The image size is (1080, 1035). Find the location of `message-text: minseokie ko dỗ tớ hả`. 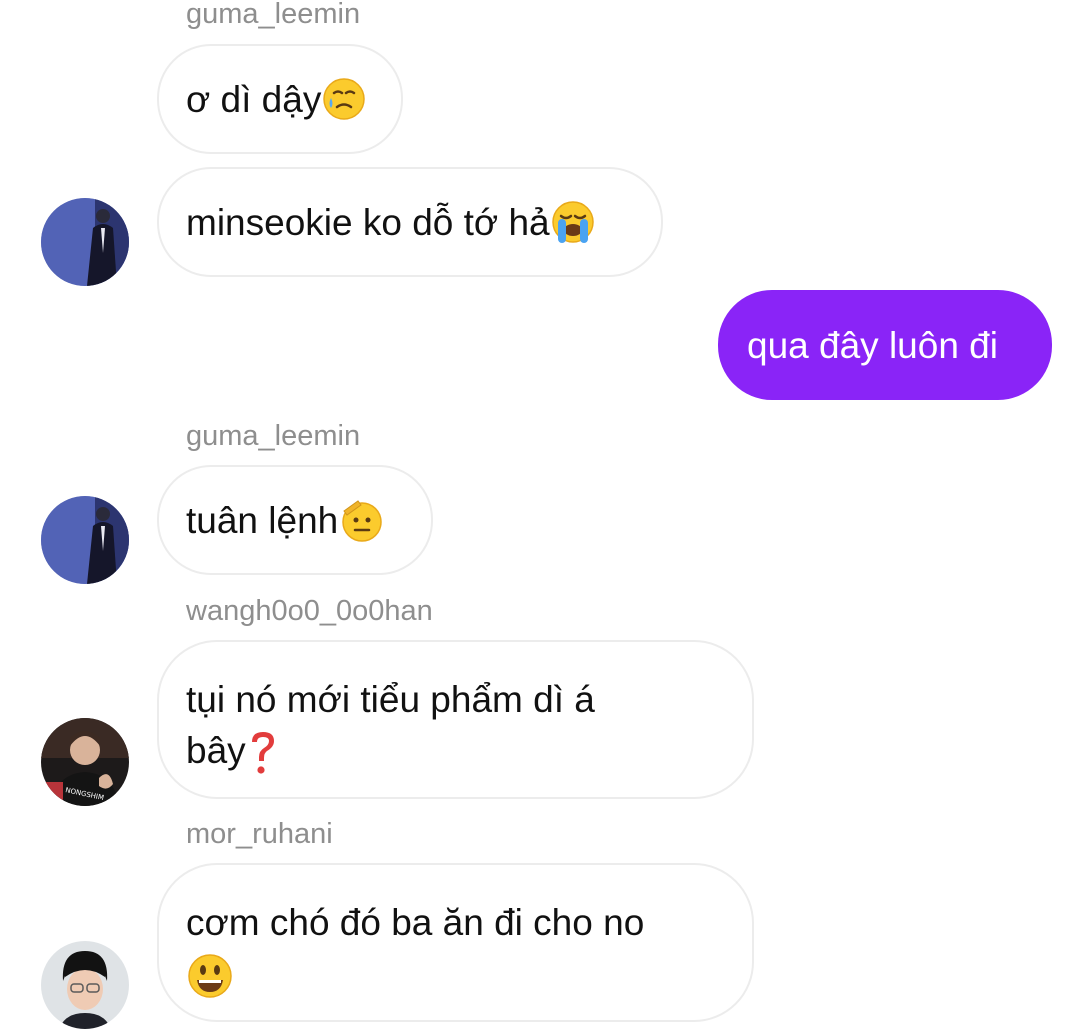

message-text: minseokie ko dỗ tớ hả is located at coordinates (368, 222).